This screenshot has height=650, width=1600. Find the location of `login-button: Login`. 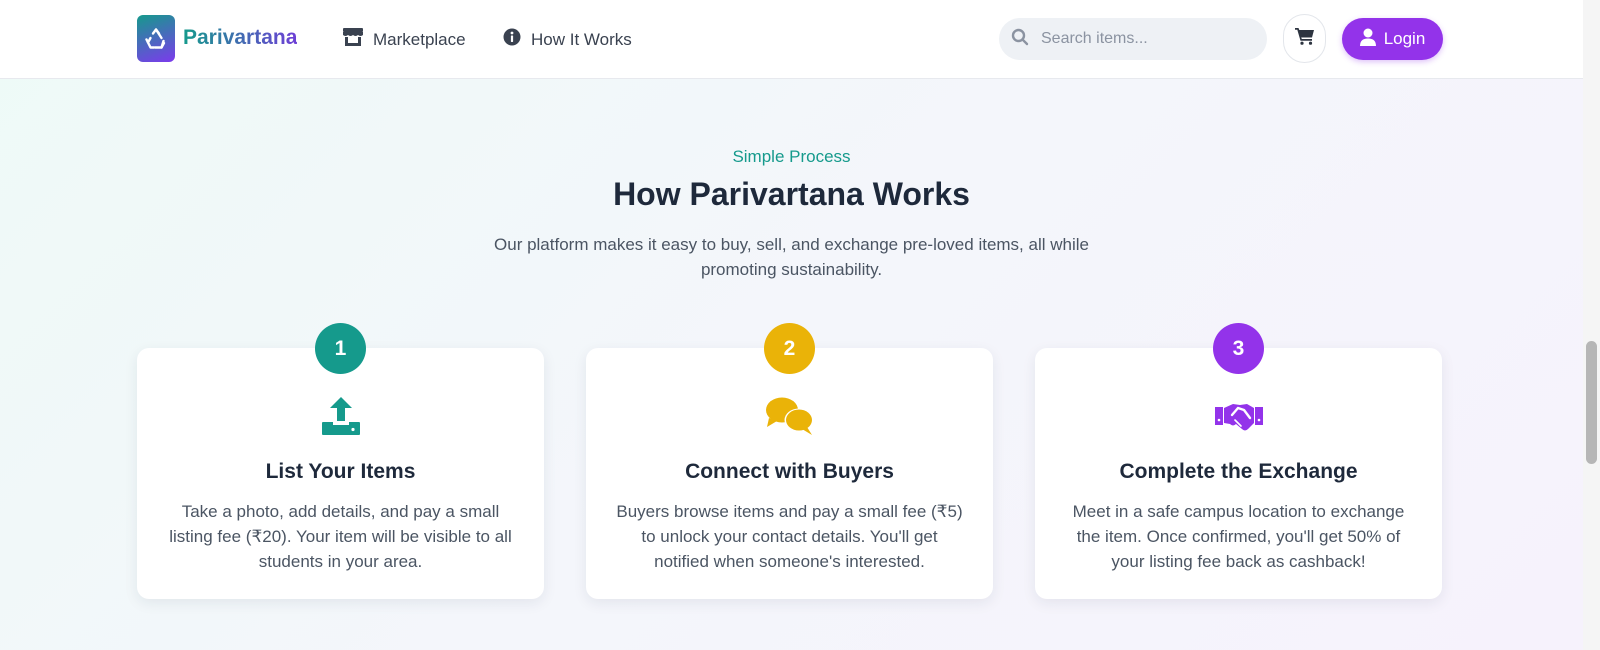

login-button: Login is located at coordinates (1392, 39).